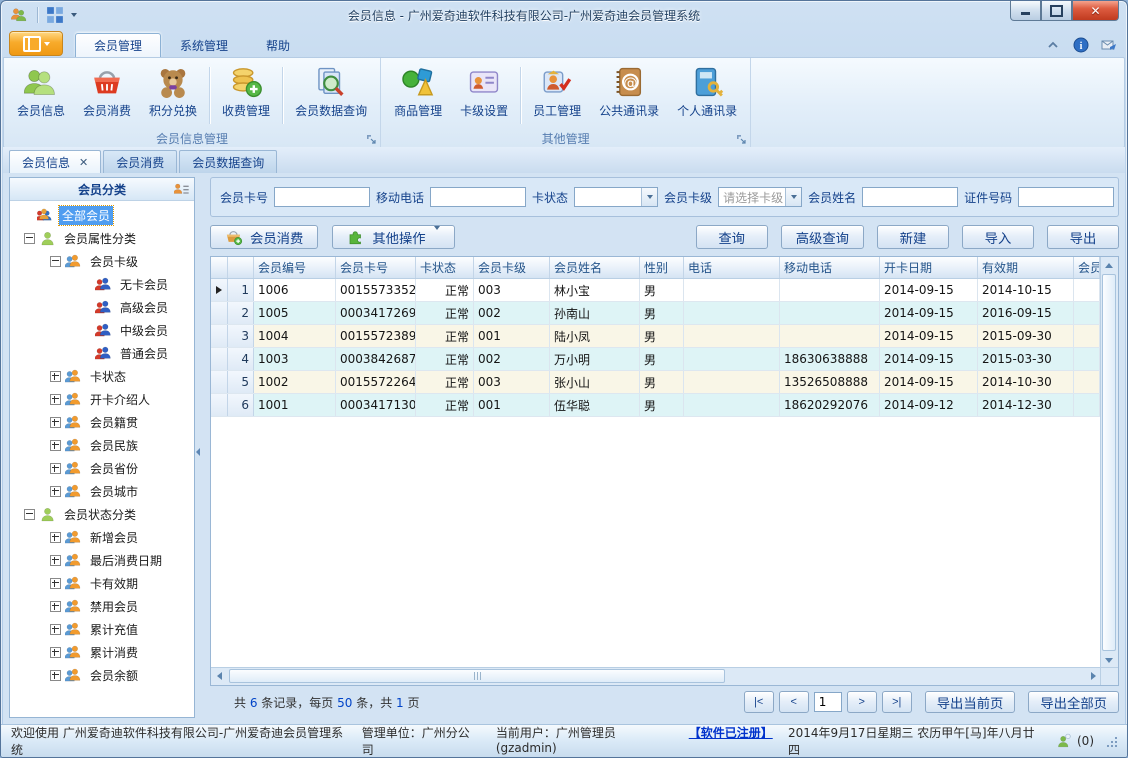 This screenshot has width=1128, height=758. What do you see at coordinates (913, 237) in the screenshot?
I see `toolbar-button-新建: 新建` at bounding box center [913, 237].